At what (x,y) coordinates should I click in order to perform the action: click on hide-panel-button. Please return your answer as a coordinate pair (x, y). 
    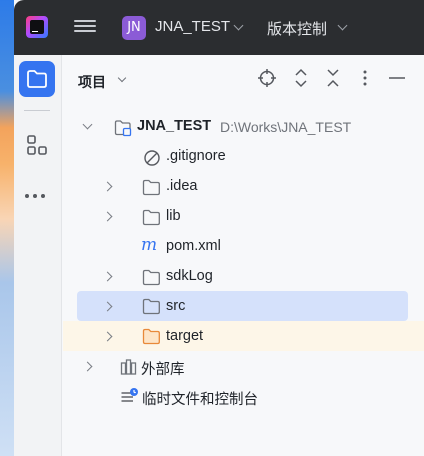
    Looking at the image, I should click on (397, 78).